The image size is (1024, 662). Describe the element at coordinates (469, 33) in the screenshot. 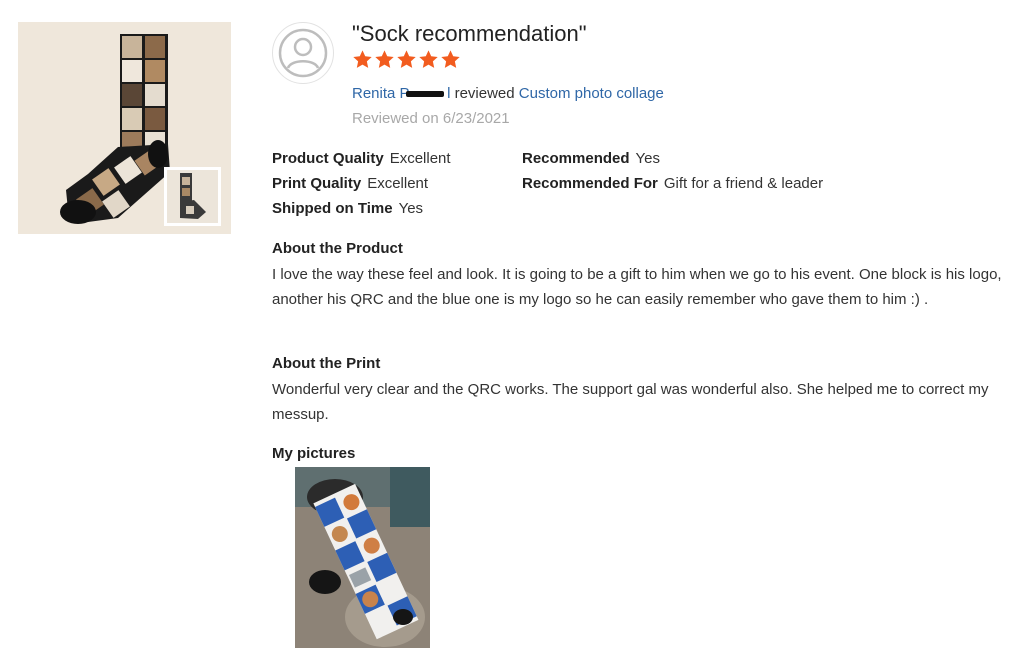

I see `review-title: "Sock recommendation"` at that location.